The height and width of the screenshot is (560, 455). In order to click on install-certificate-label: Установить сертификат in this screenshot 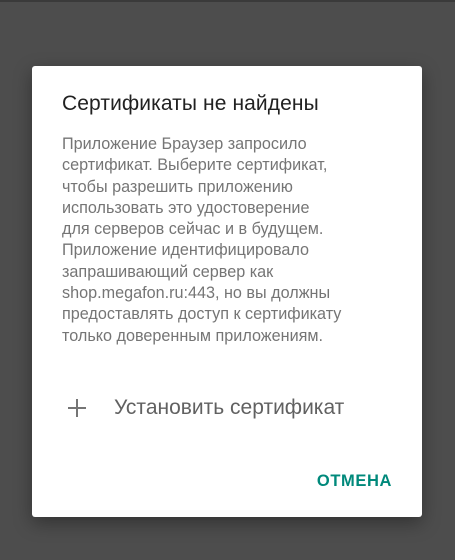, I will do `click(229, 407)`.